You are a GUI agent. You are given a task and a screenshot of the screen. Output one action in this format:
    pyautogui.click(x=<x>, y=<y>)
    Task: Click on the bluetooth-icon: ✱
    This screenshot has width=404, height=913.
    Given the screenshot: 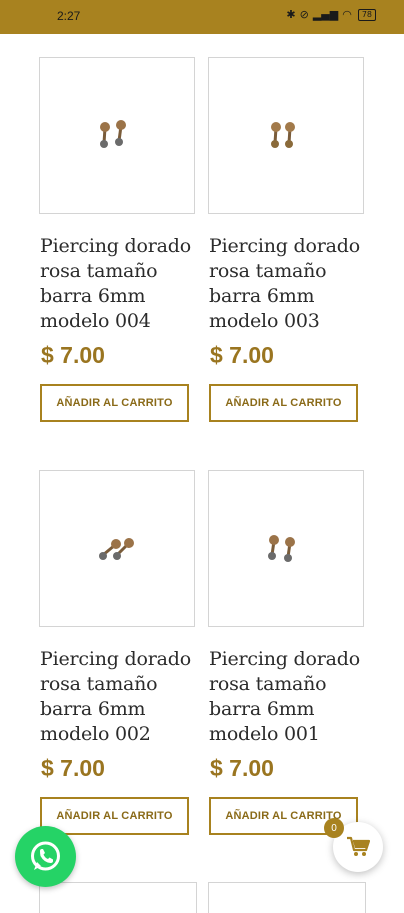 What is the action you would take?
    pyautogui.click(x=291, y=14)
    